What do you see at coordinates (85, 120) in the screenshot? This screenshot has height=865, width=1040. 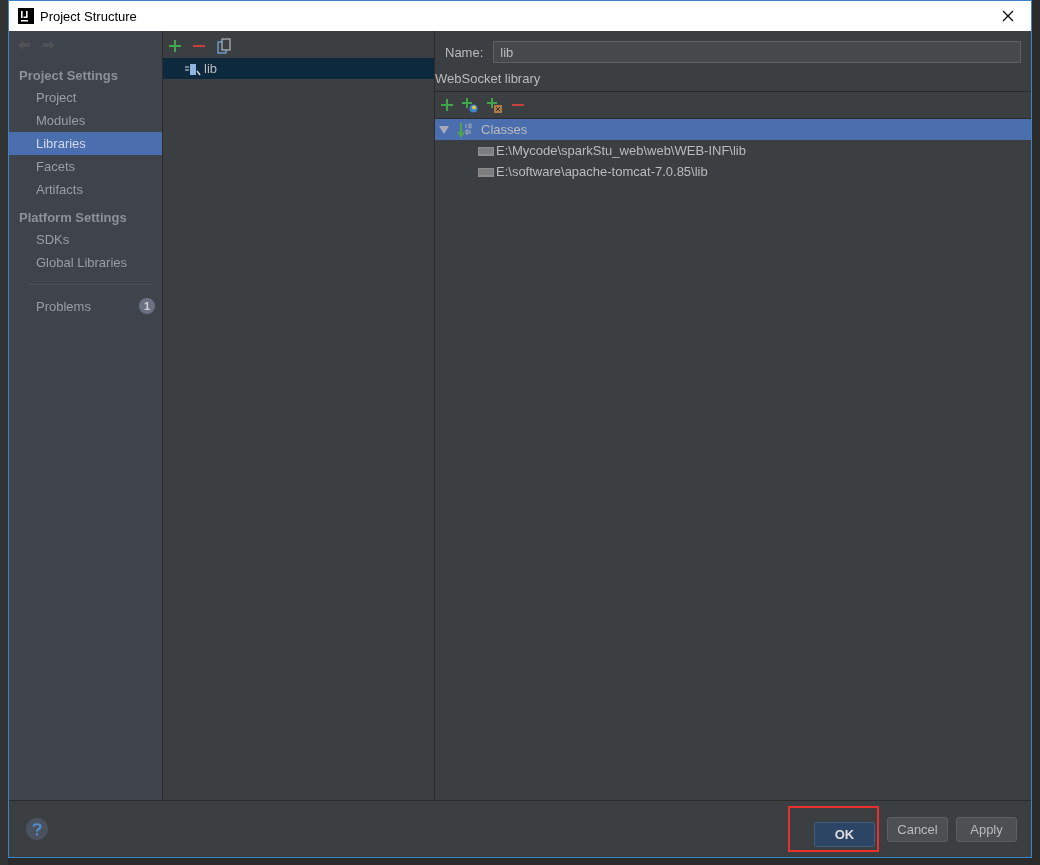 I see `sidebar-item: Modules` at bounding box center [85, 120].